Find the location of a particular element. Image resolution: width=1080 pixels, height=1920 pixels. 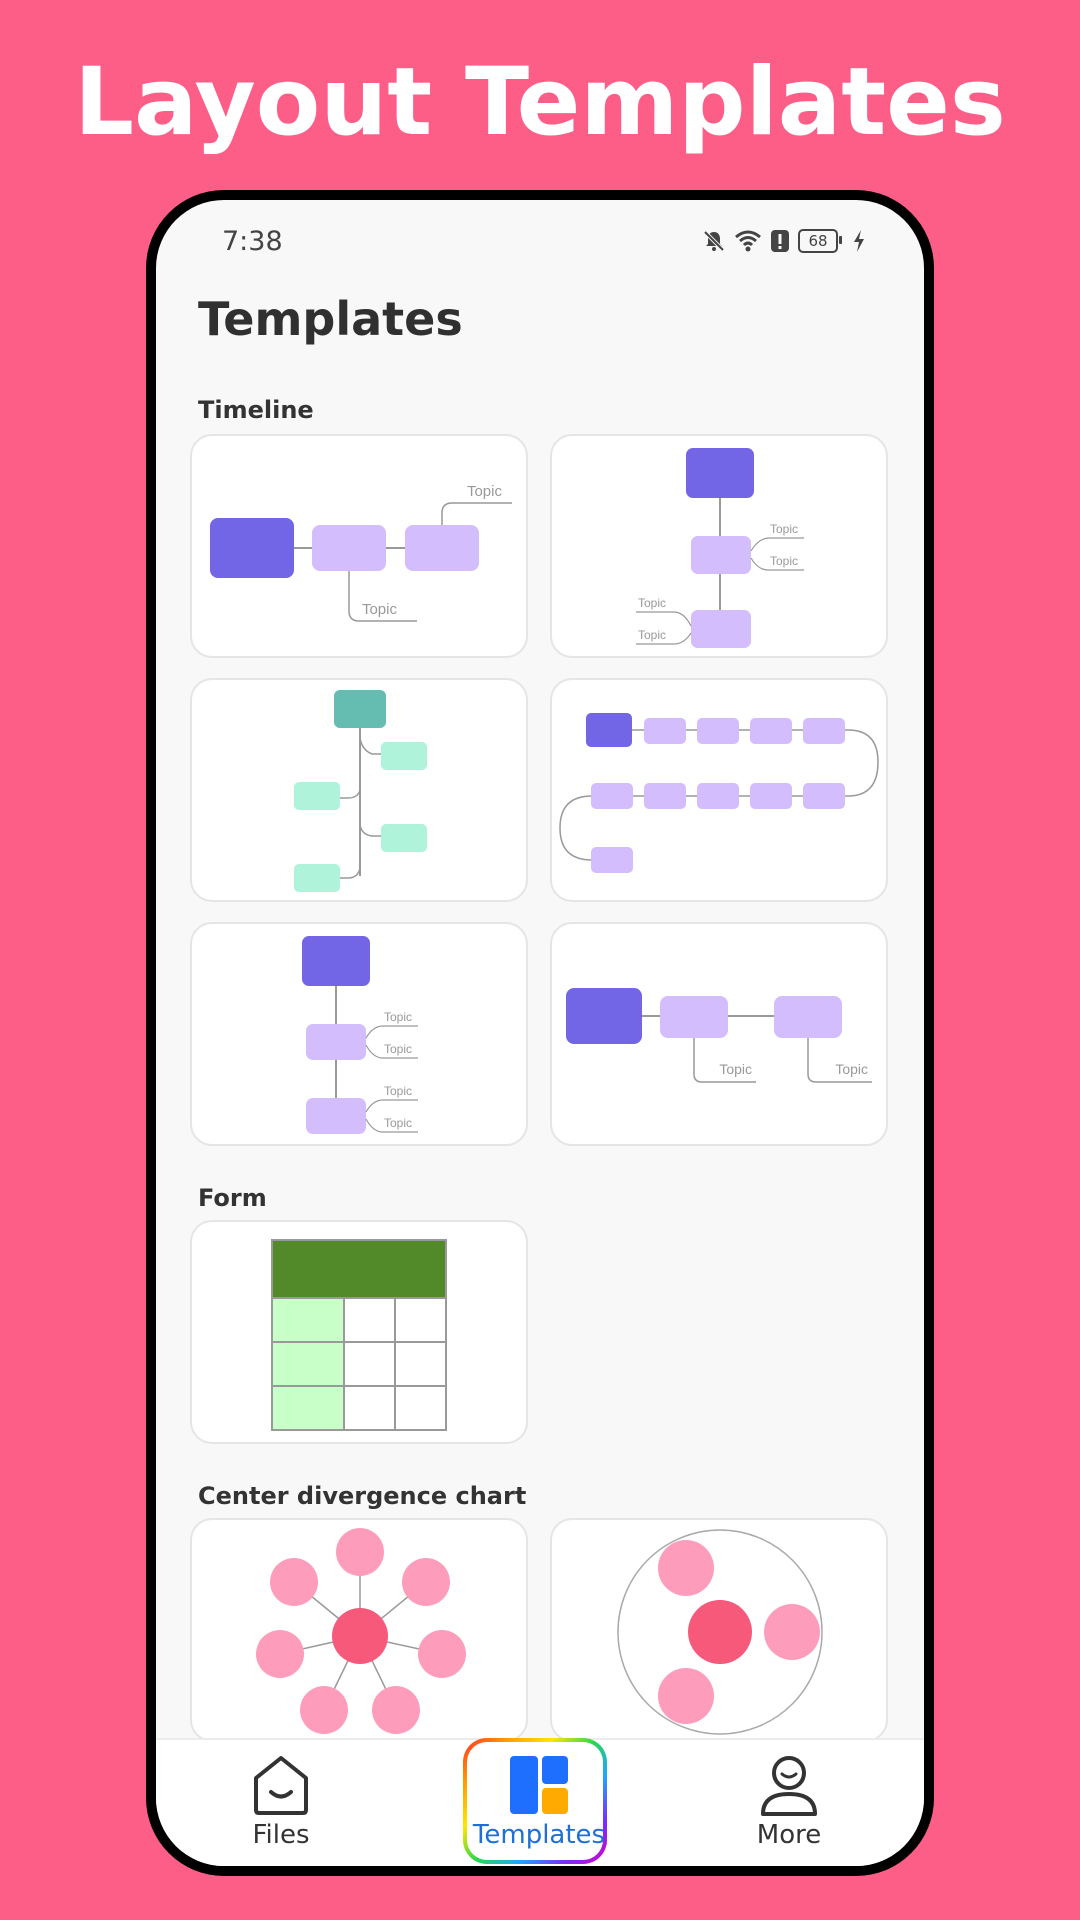

template-card-timeline-5: Topic Topic Topic Topic is located at coordinates (359, 1034).